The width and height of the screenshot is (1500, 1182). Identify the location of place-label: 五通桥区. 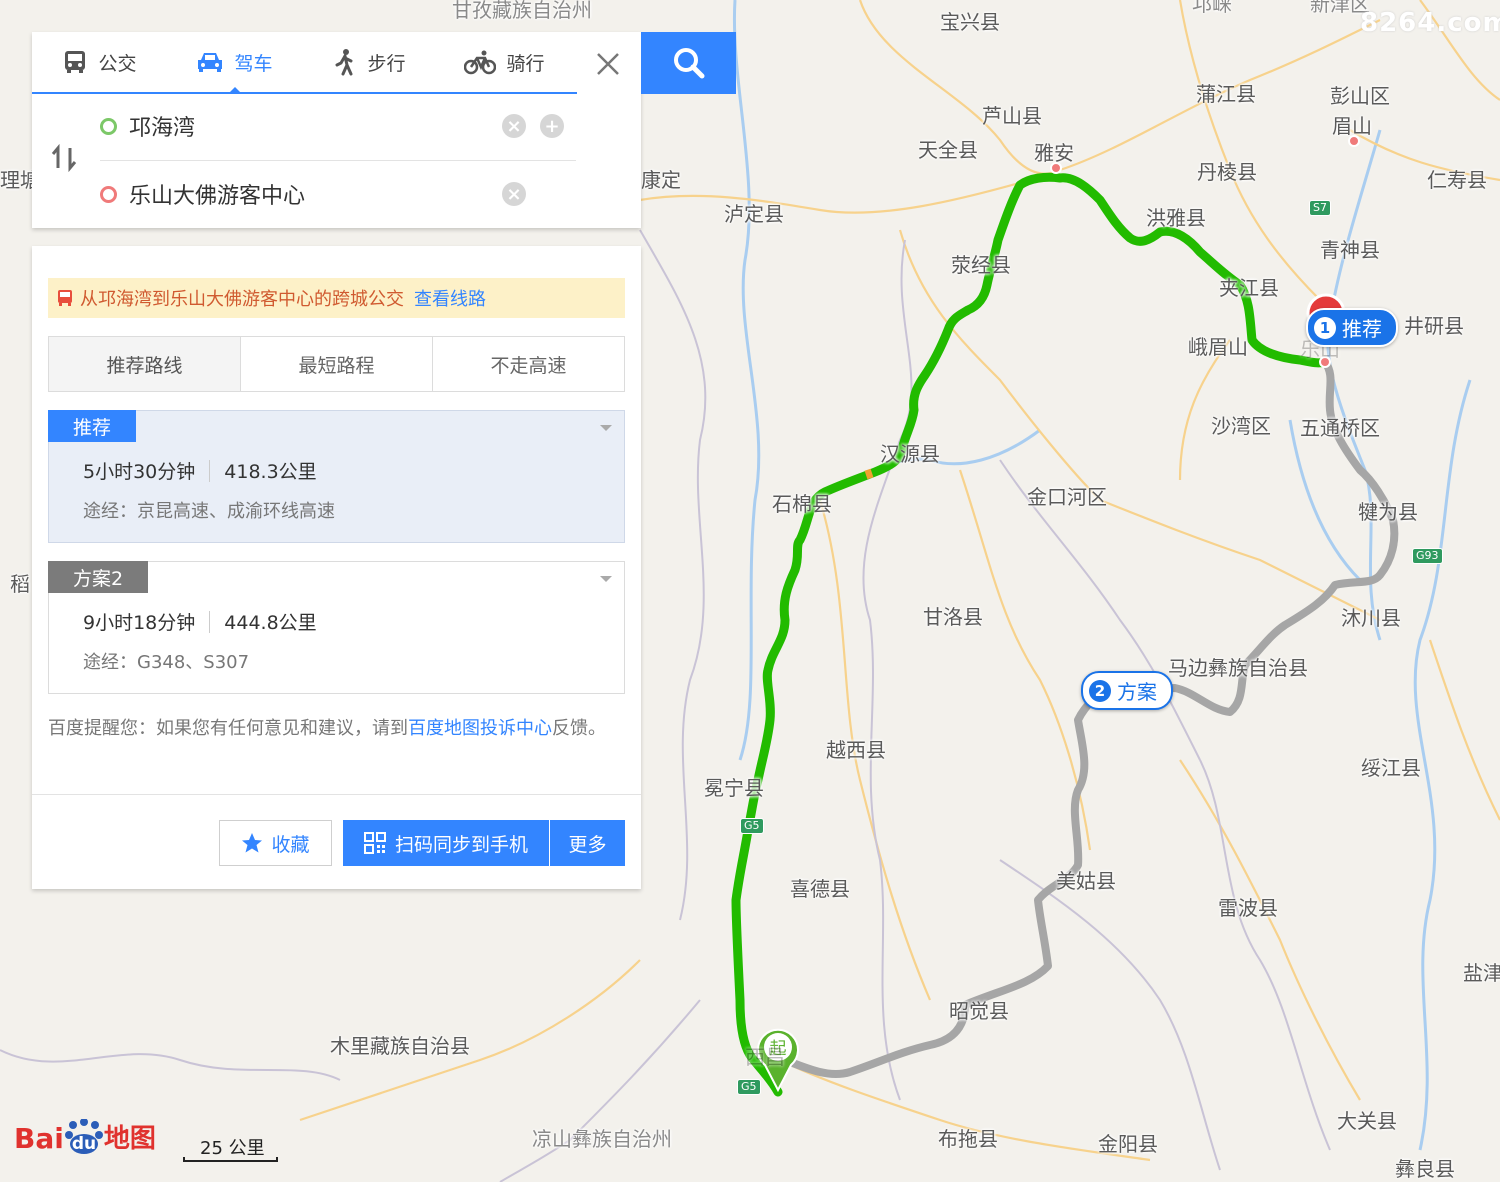
(1340, 428).